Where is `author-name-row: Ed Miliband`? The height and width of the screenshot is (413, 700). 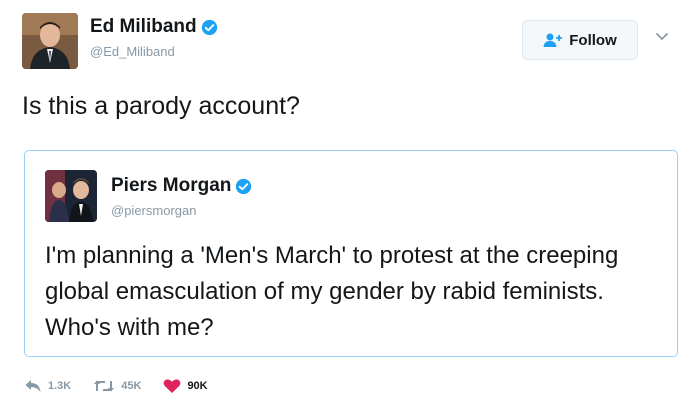
author-name-row: Ed Miliband is located at coordinates (154, 27).